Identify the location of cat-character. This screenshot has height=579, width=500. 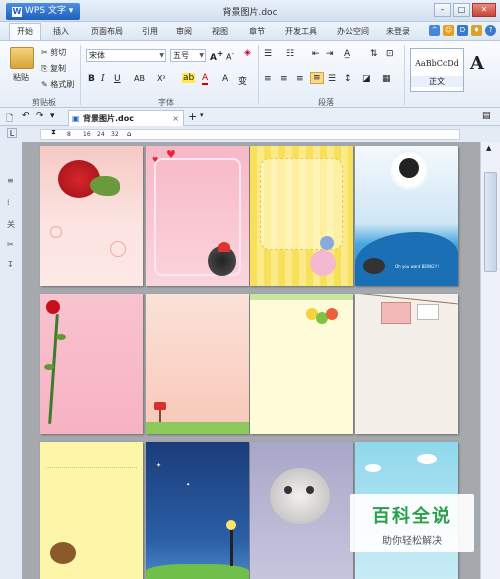
(374, 266).